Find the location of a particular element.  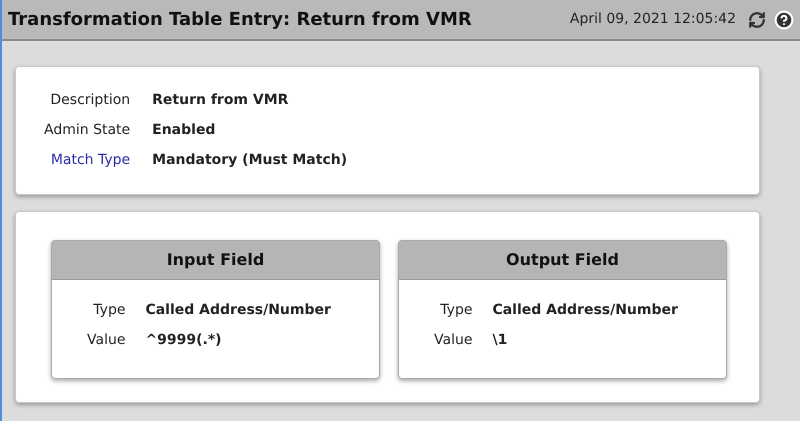

field-value: Return from VMR is located at coordinates (221, 100).